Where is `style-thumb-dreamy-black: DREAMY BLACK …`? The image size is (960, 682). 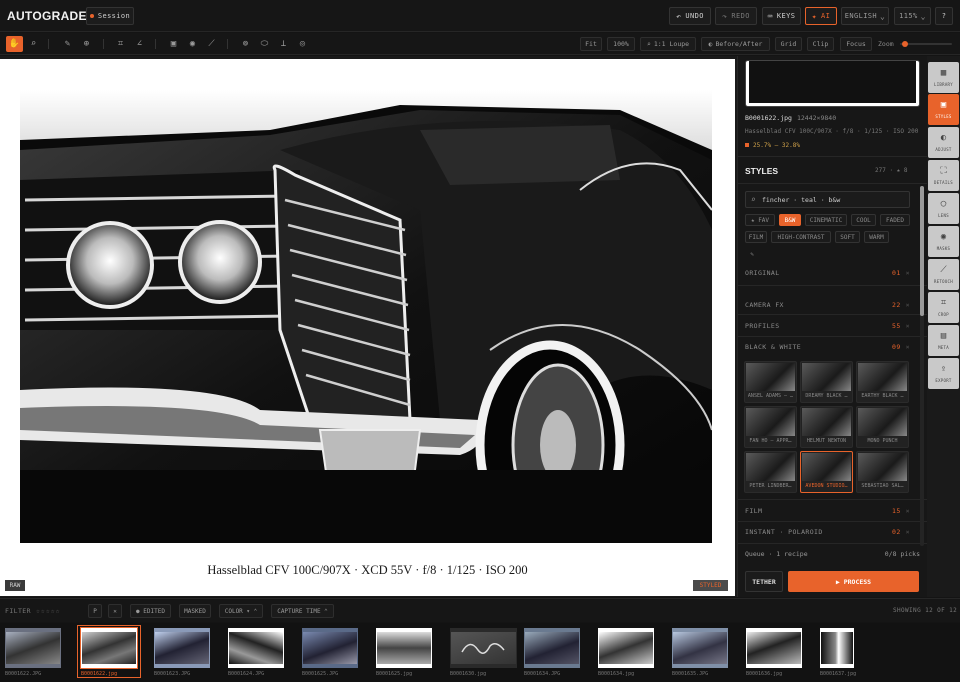
style-thumb-dreamy-black: DREAMY BLACK … is located at coordinates (826, 382).